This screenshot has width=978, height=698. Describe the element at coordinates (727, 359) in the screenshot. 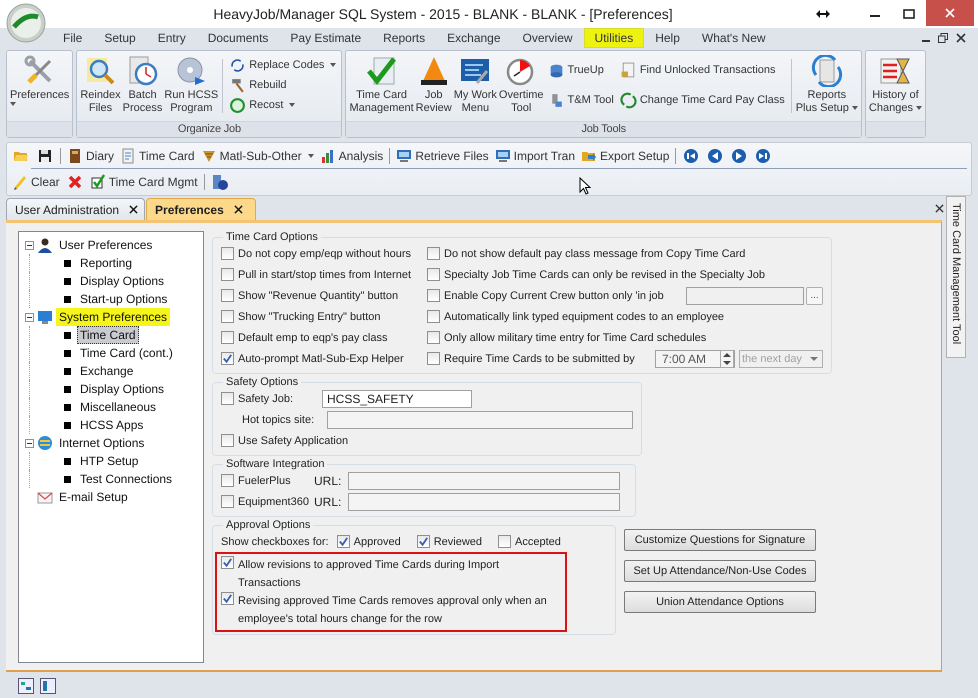

I see `spin-buttons-icon` at that location.